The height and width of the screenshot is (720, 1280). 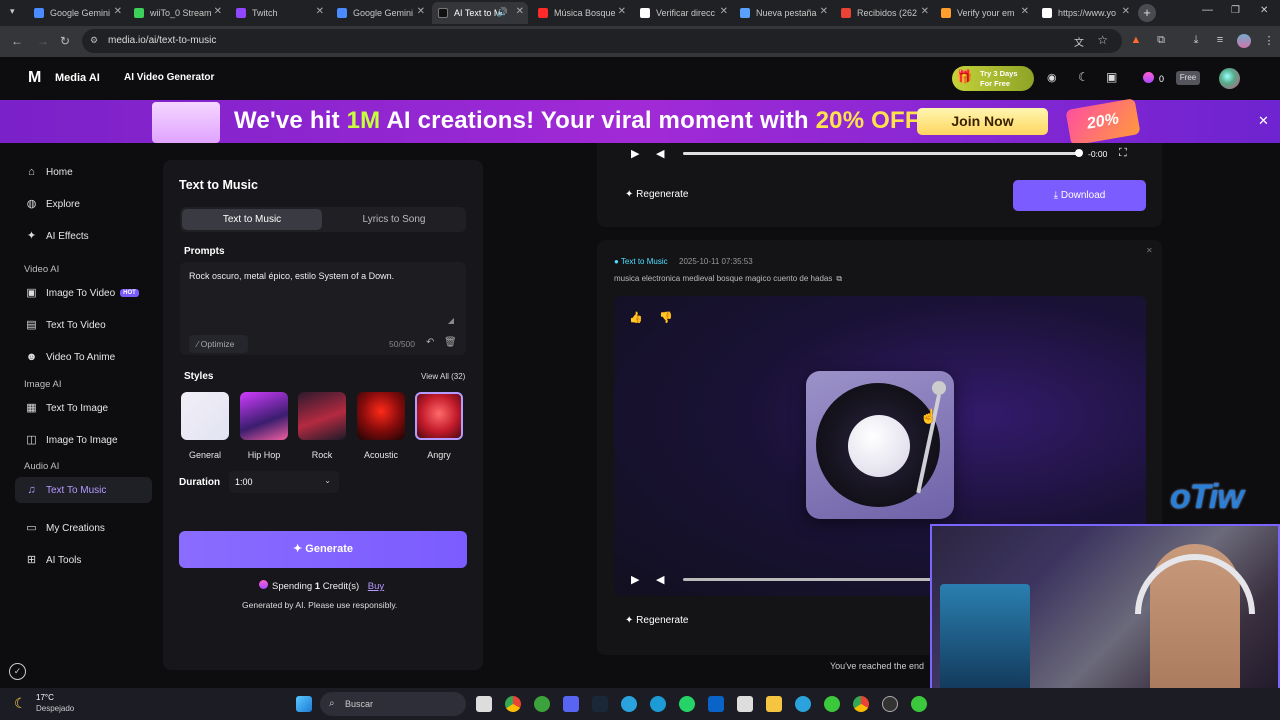 I want to click on bookmark-star-icon: ☆, so click(x=1102, y=40).